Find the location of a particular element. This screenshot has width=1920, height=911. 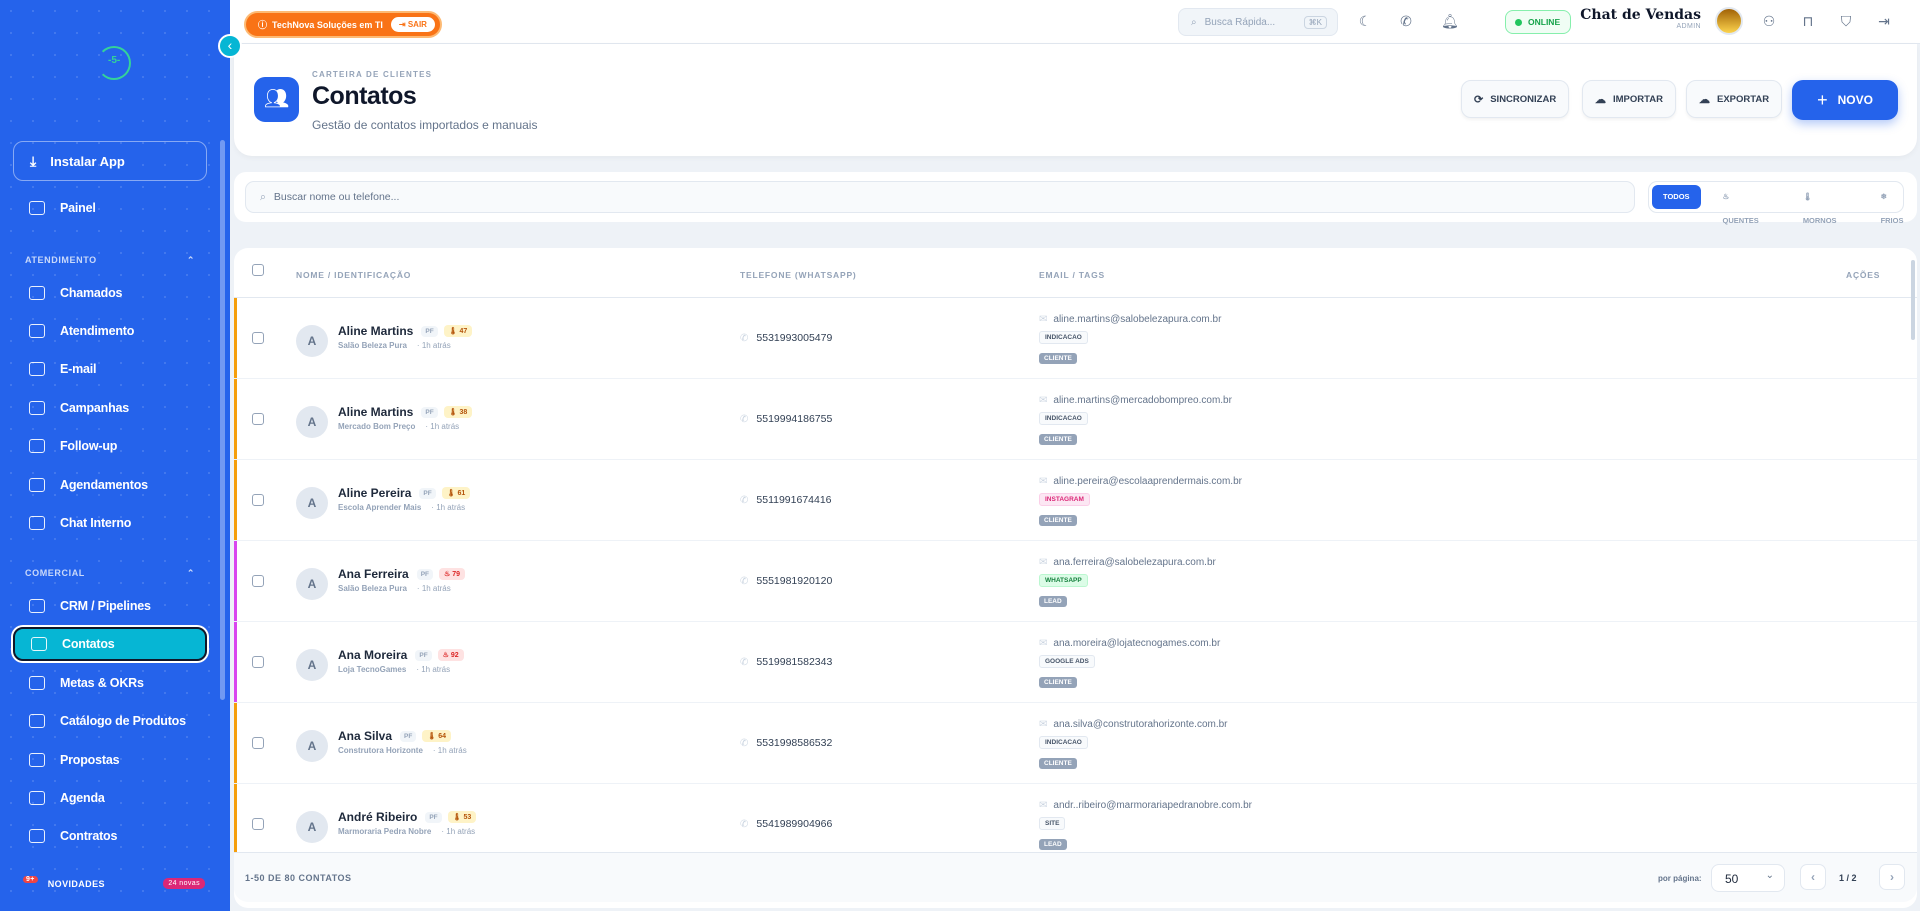

shortcut-hint: ⌘K is located at coordinates (1315, 22).